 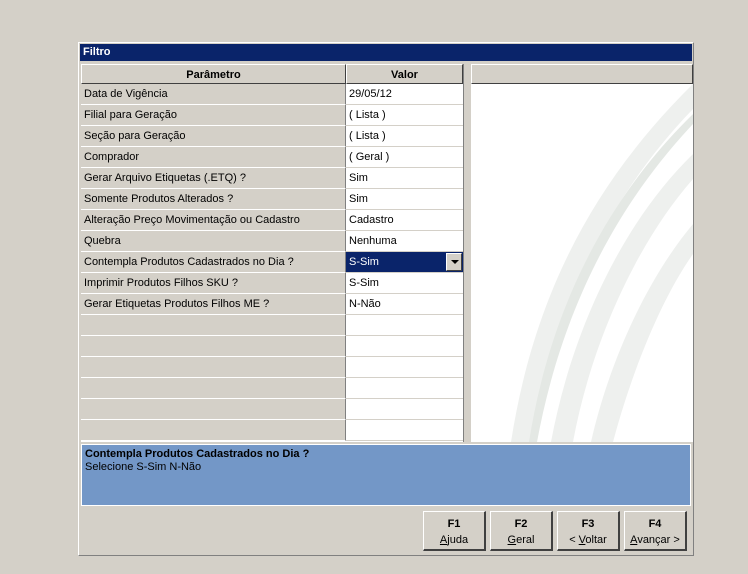 What do you see at coordinates (373, 241) in the screenshot?
I see `value-text: Nenhuma` at bounding box center [373, 241].